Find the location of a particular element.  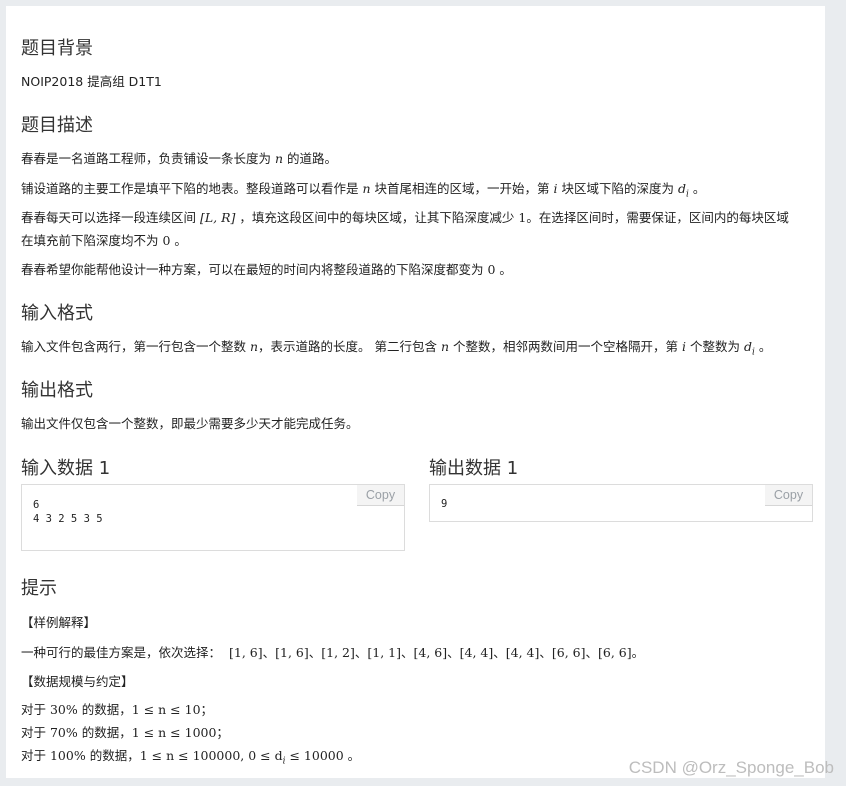

description-paragraph-1: 春春是一名道路工程师，负责铺设一条长度为 n 的道路。 is located at coordinates (179, 158).